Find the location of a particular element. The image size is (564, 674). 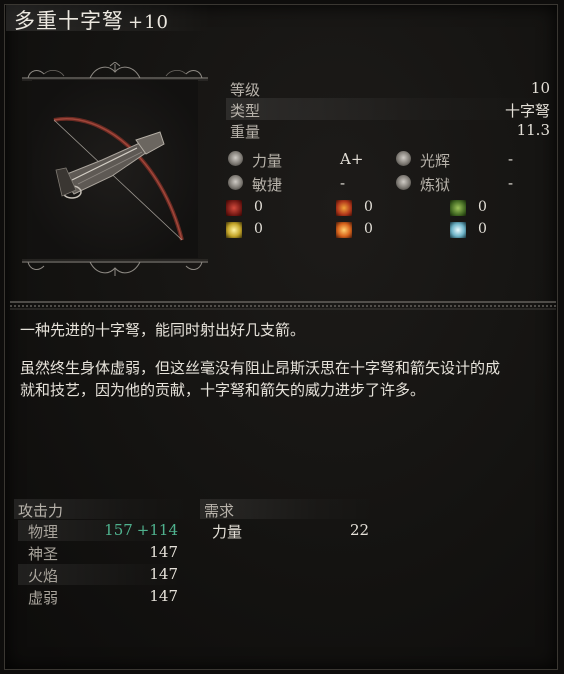

buildup-poison: 0 is located at coordinates (500, 209).